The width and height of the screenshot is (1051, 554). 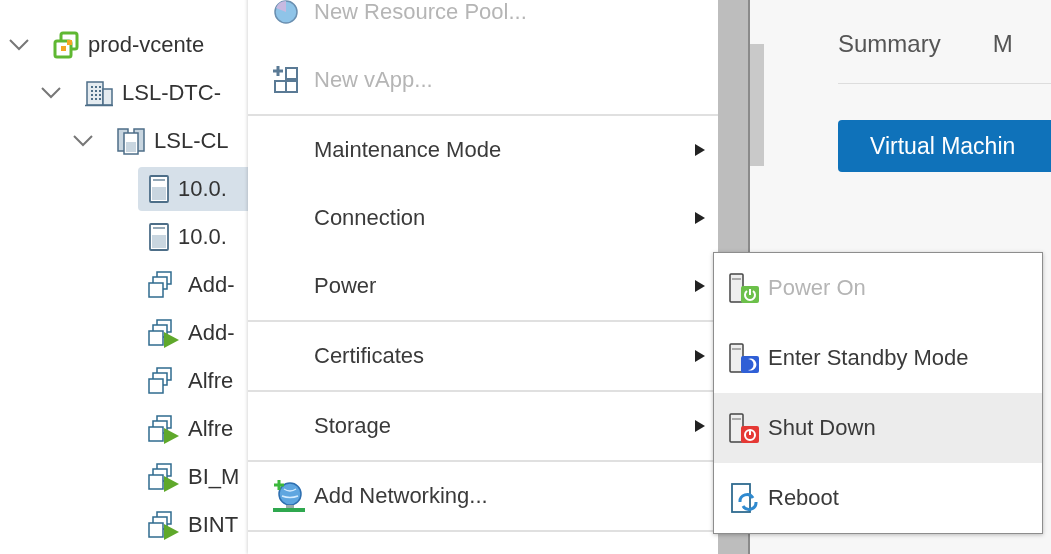 I want to click on tree-item: prod-vcente, so click(x=145, y=45).